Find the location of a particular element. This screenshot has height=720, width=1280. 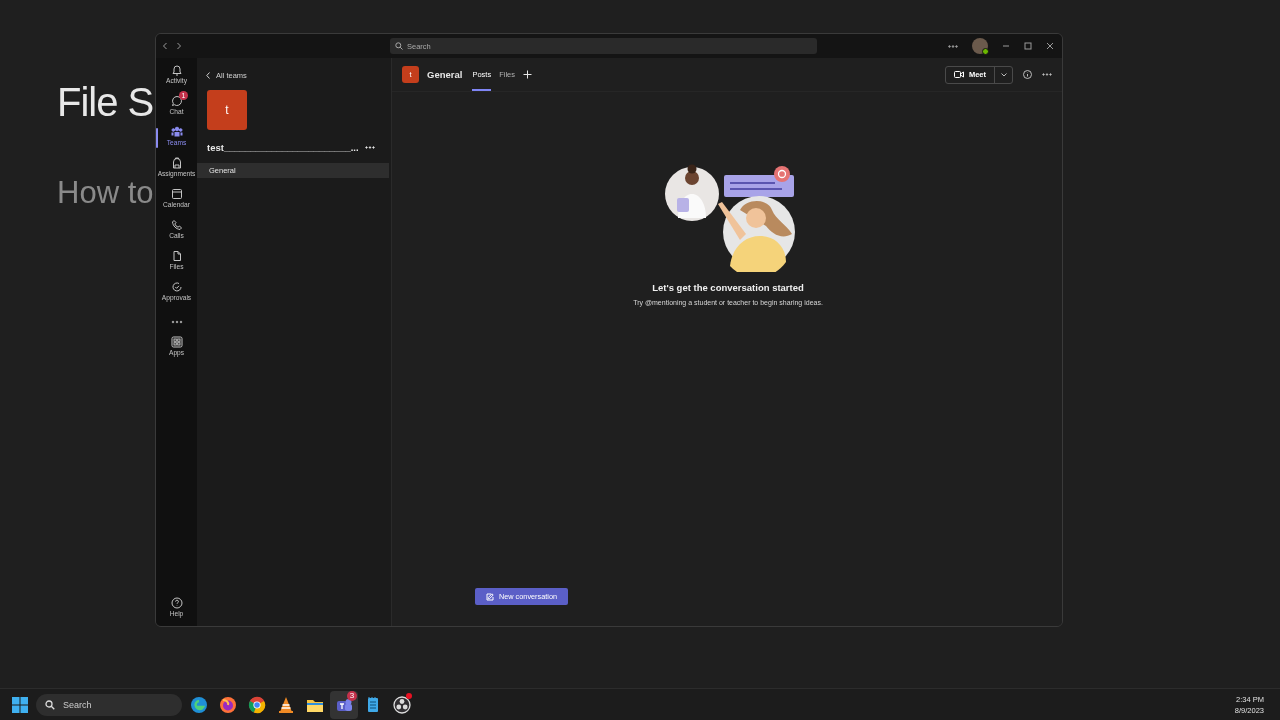

globe-wave-icon is located at coordinates (199, 704).